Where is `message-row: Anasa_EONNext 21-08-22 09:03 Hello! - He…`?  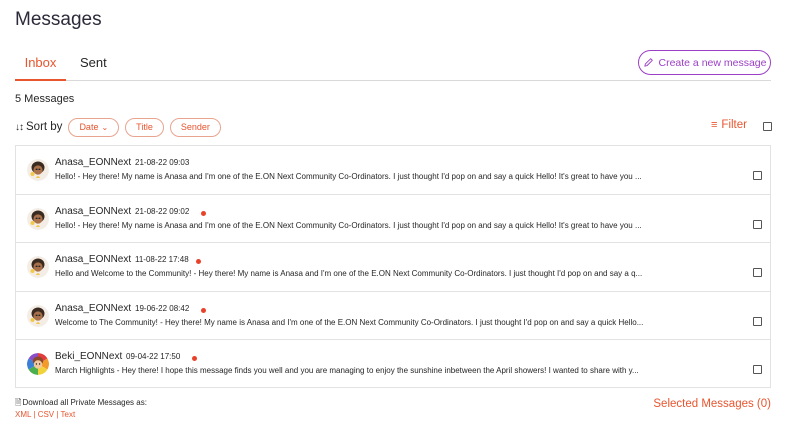 message-row: Anasa_EONNext 21-08-22 09:03 Hello! - He… is located at coordinates (393, 169).